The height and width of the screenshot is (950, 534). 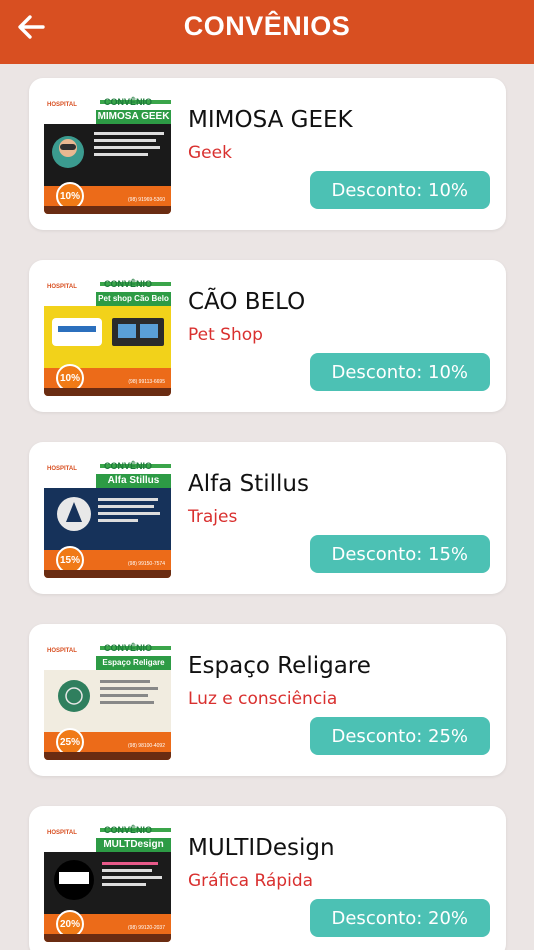 I want to click on arrow-left-icon, so click(x=31, y=27).